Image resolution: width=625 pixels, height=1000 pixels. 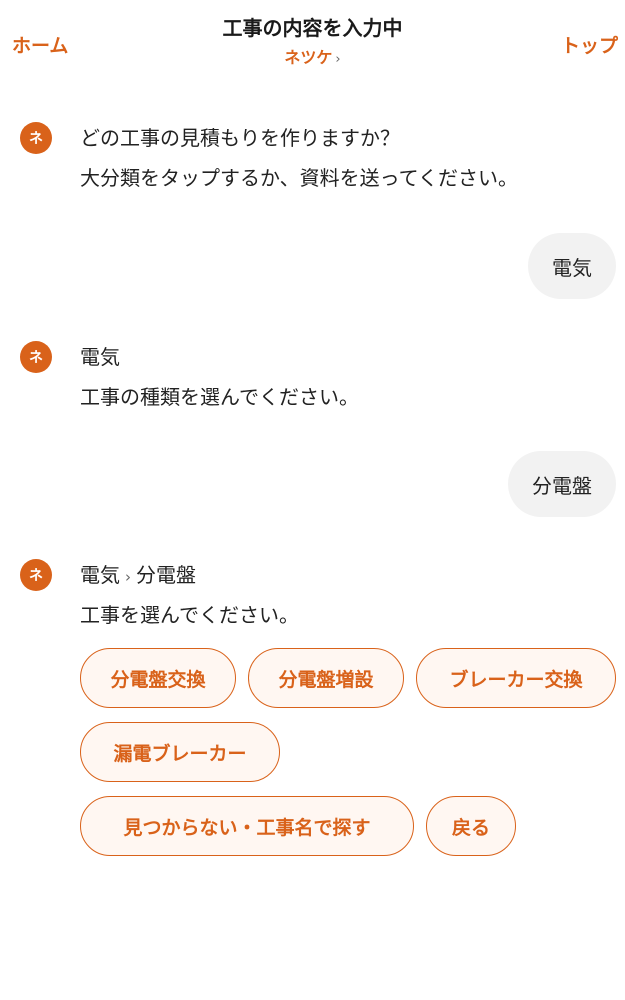 What do you see at coordinates (312, 28) in the screenshot?
I see `page-title: 工事の内容を入力中` at bounding box center [312, 28].